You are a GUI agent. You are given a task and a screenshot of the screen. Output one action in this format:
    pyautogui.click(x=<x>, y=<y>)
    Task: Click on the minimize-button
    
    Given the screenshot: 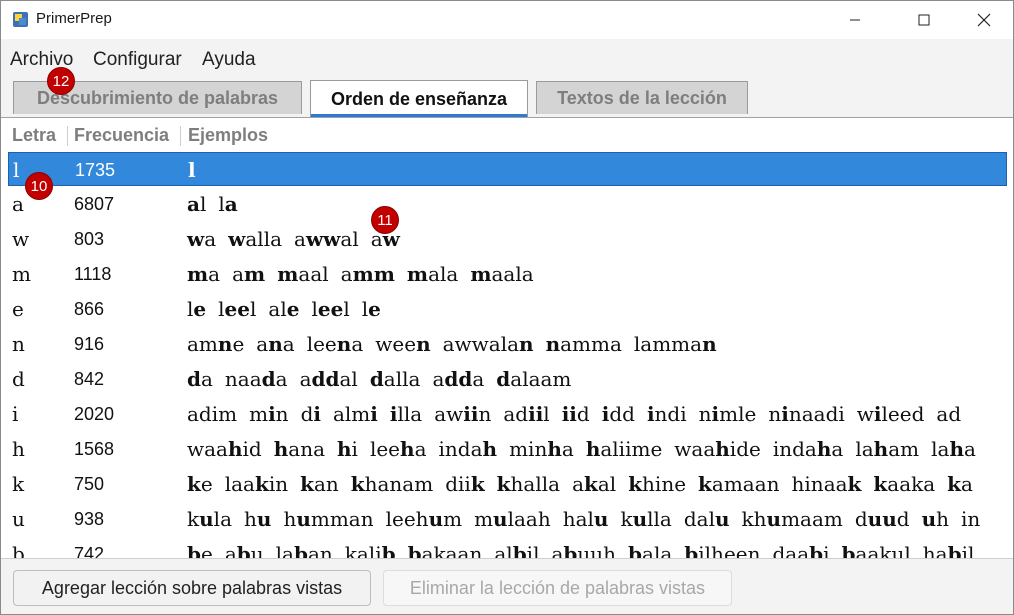 What is the action you would take?
    pyautogui.click(x=855, y=20)
    